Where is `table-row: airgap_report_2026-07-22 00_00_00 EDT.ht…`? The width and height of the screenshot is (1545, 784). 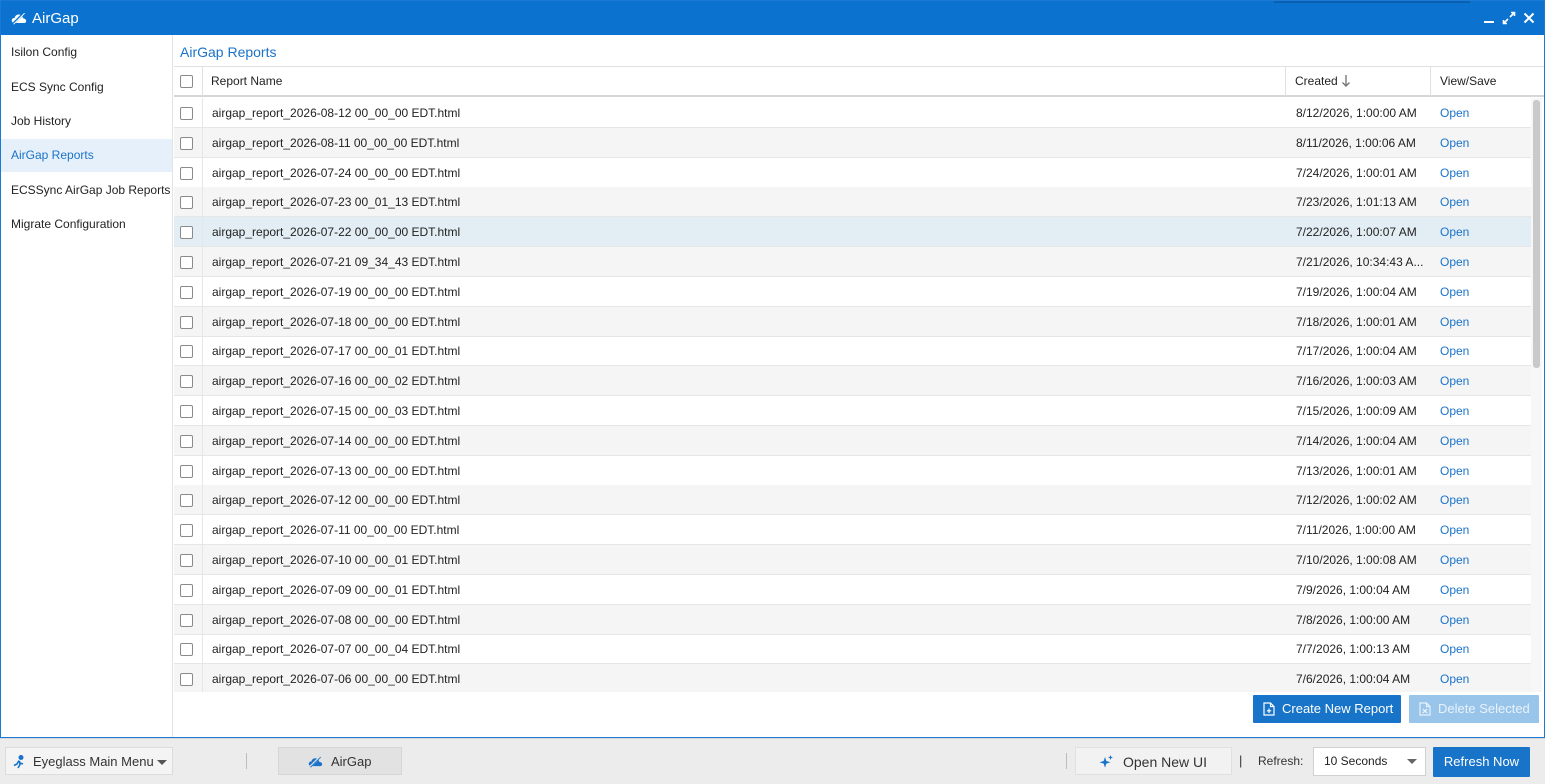
table-row: airgap_report_2026-07-22 00_00_00 EDT.ht… is located at coordinates (852, 232).